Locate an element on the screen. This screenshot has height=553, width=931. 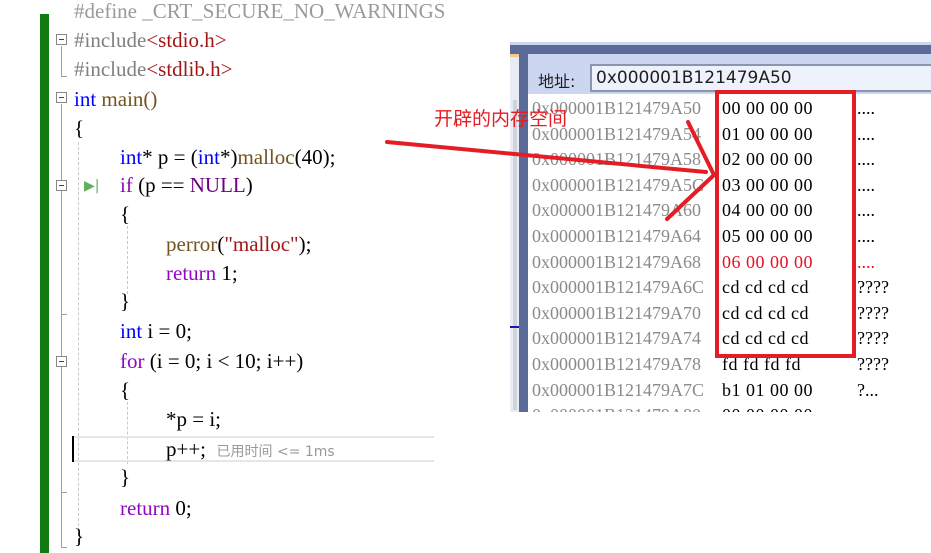
arrow-line is located at coordinates (546, 157).